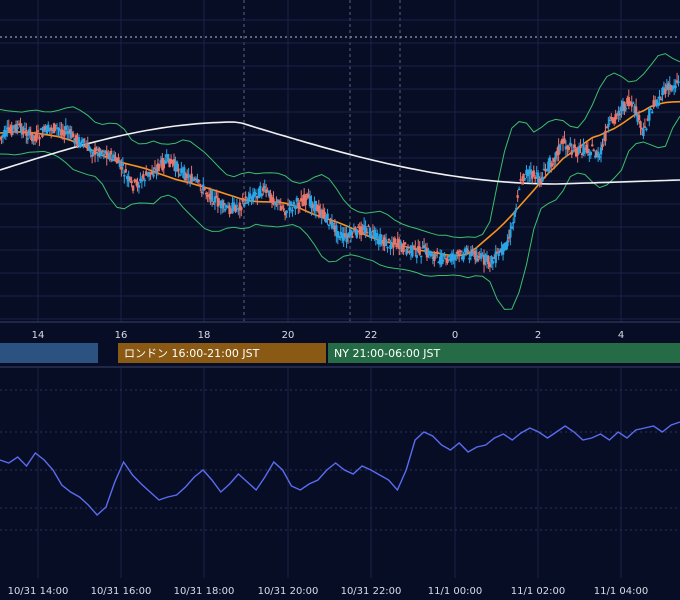 This screenshot has height=600, width=680. Describe the element at coordinates (204, 335) in the screenshot. I see `main-x-tick-label: 18` at that location.